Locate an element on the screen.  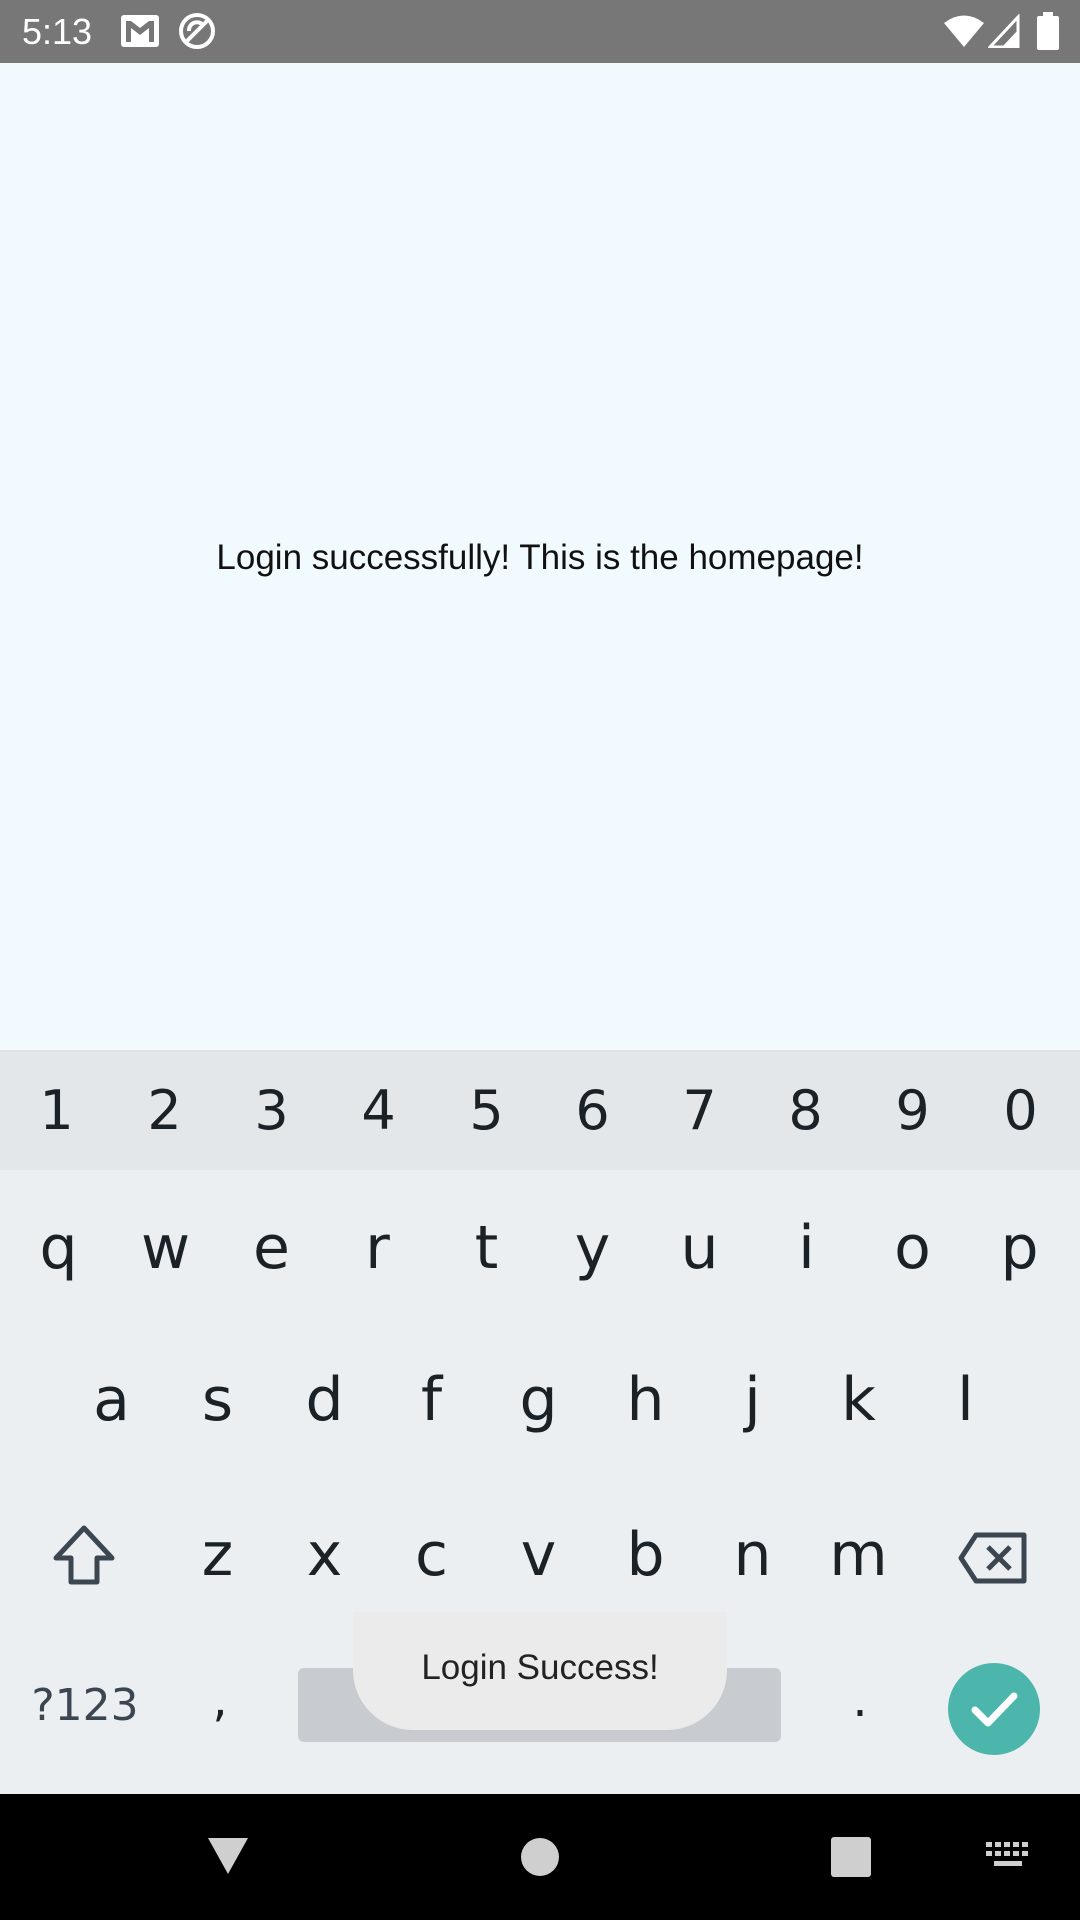
gmail-icon is located at coordinates (140, 31).